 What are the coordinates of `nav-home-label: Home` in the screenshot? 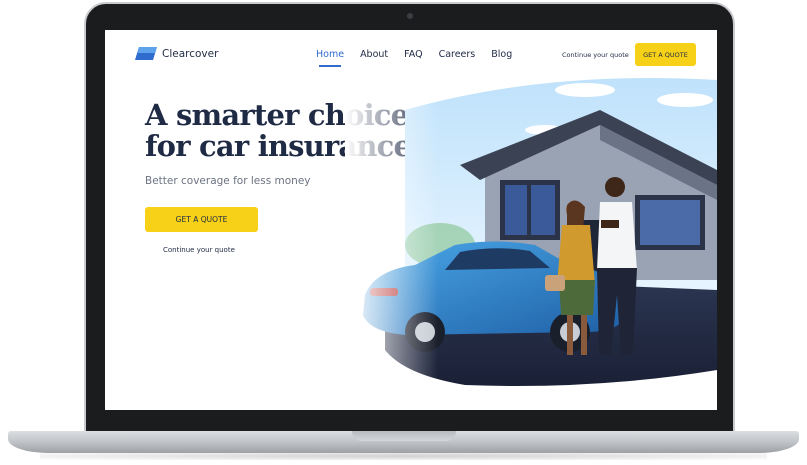 It's located at (330, 54).